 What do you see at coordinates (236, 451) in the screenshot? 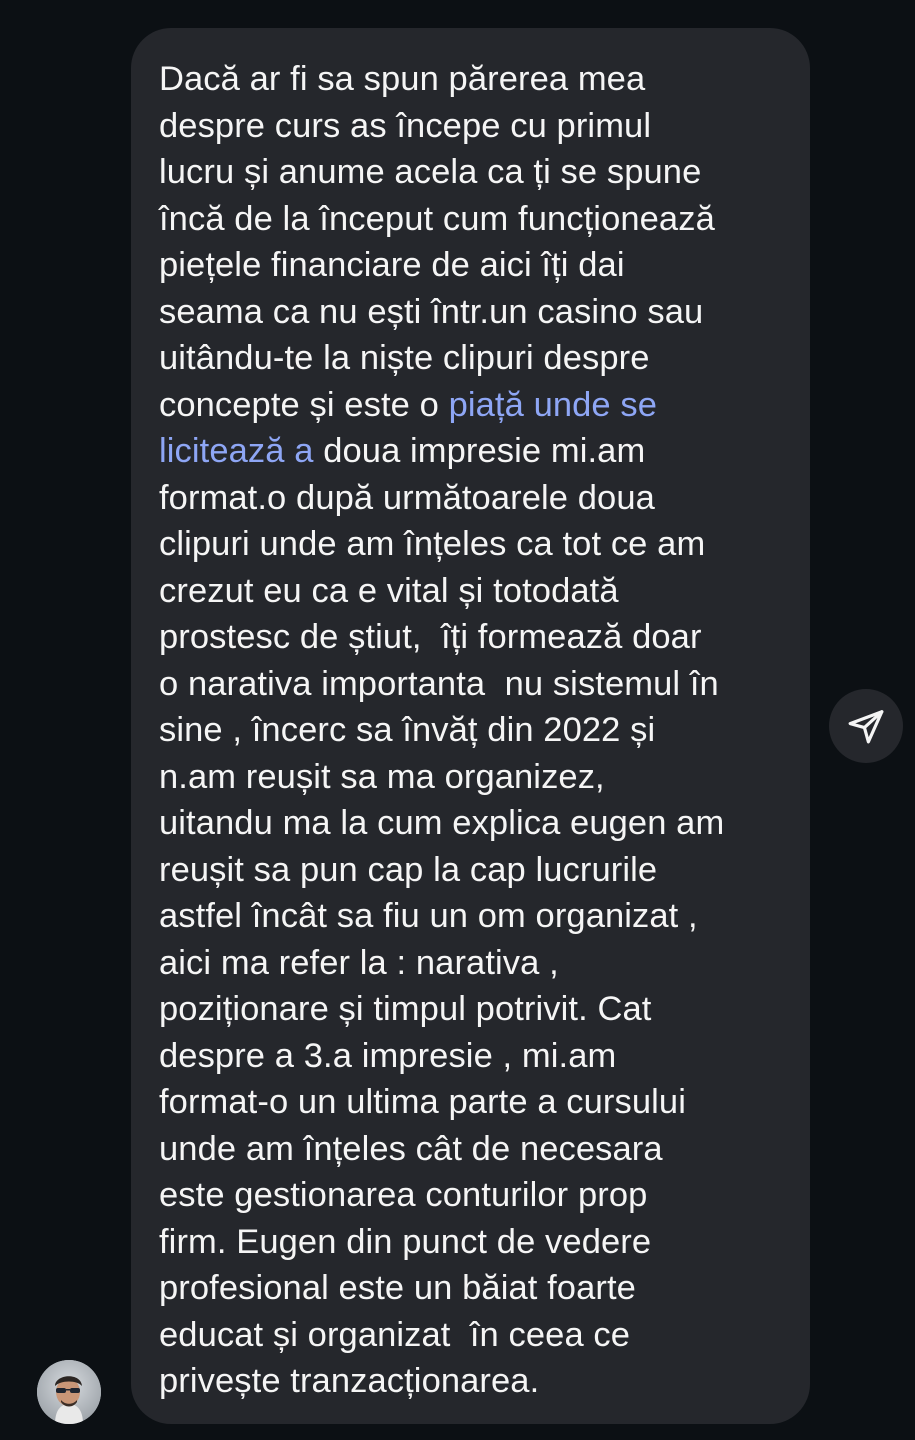
I see `message-link: licitează a` at bounding box center [236, 451].